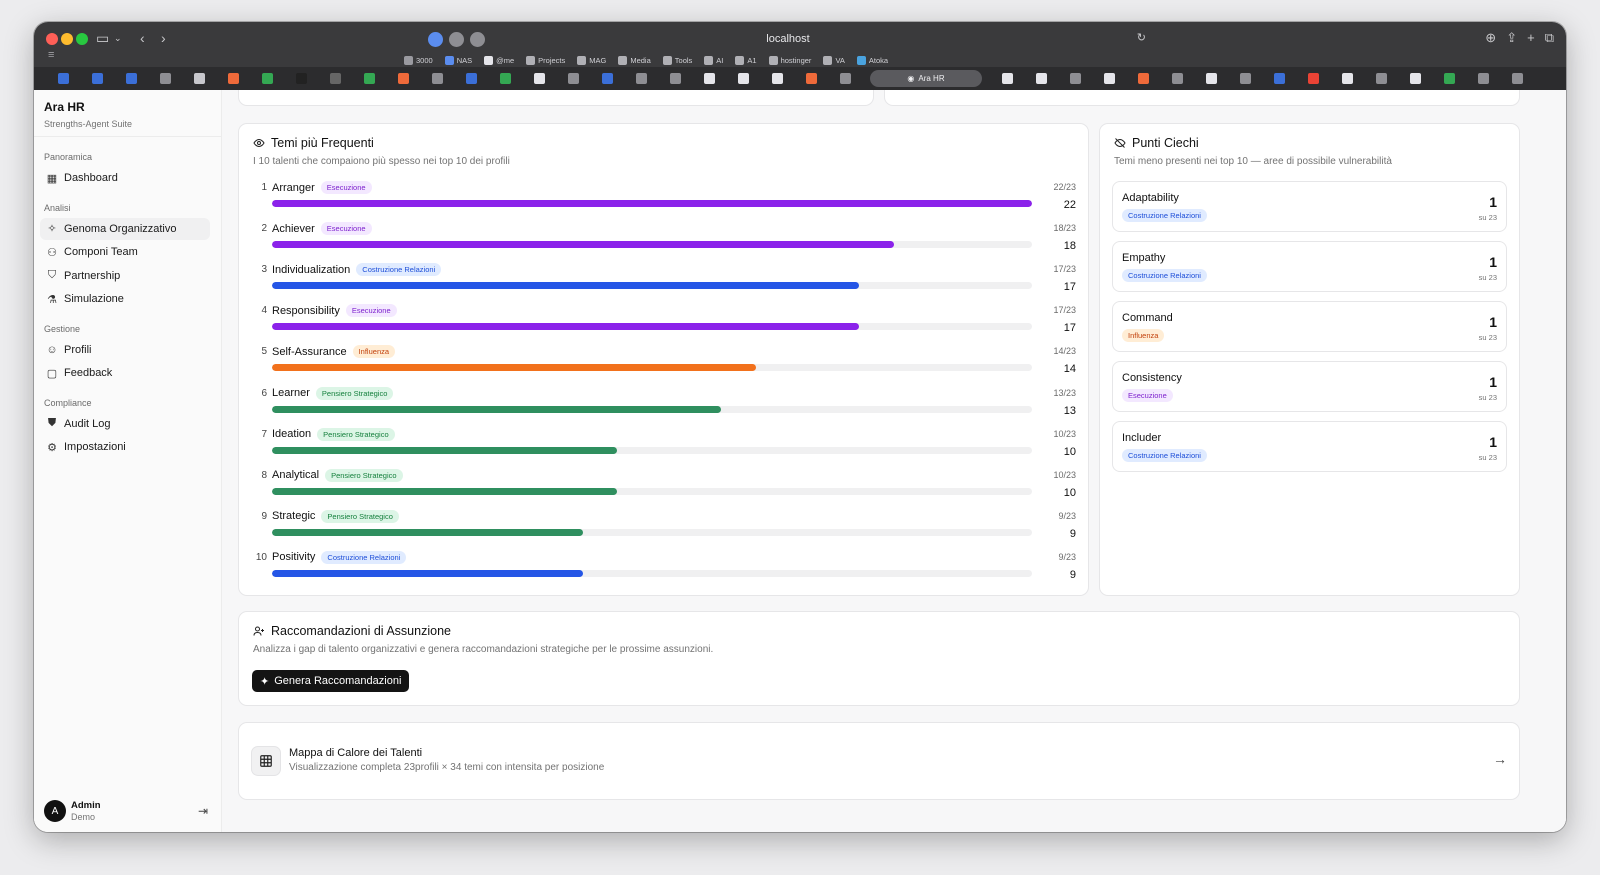  I want to click on shield-icon: ⛊, so click(52, 423).